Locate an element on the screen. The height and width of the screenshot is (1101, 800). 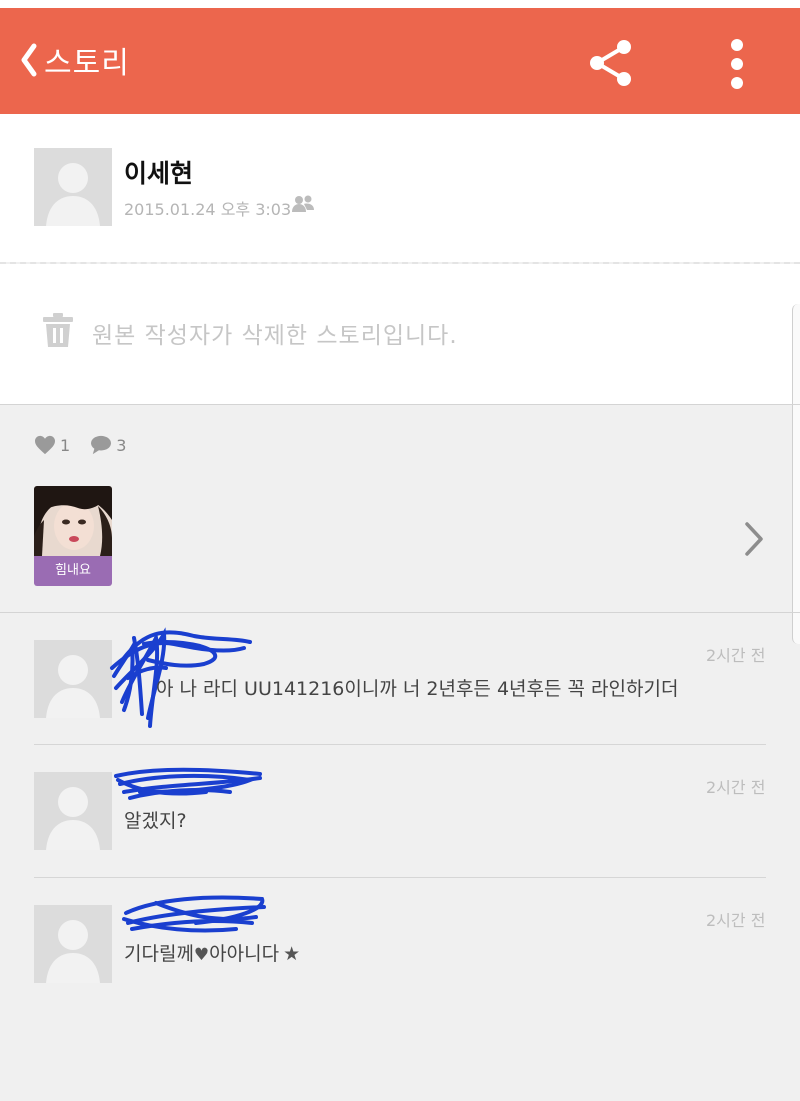
star-icon: ★ is located at coordinates (292, 954).